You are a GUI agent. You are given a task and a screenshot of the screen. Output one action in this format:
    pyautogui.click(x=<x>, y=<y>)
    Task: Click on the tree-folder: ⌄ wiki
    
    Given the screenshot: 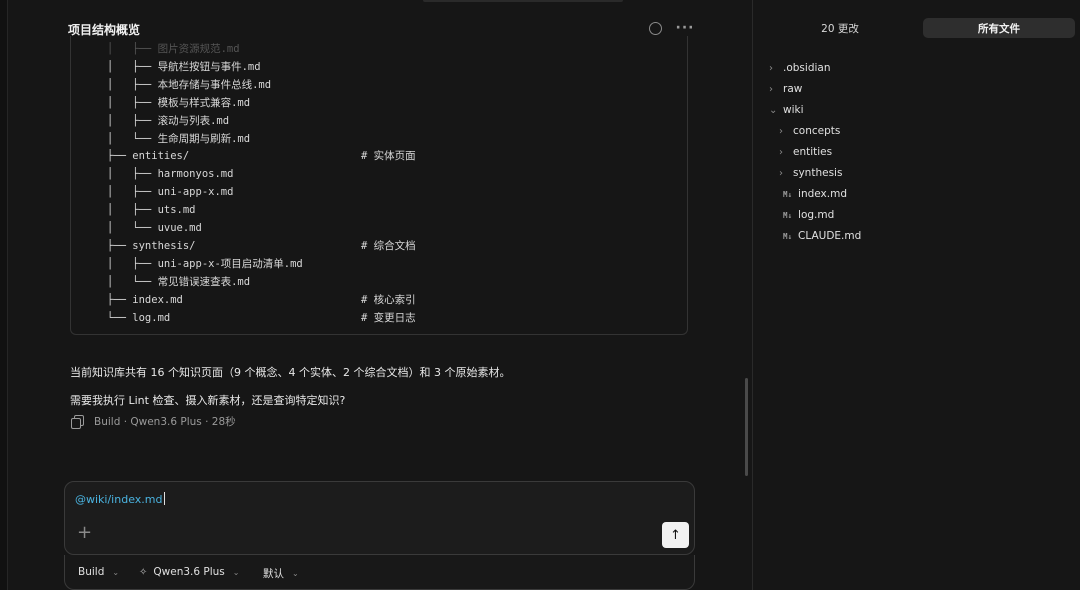 What is the action you would take?
    pyautogui.click(x=786, y=110)
    